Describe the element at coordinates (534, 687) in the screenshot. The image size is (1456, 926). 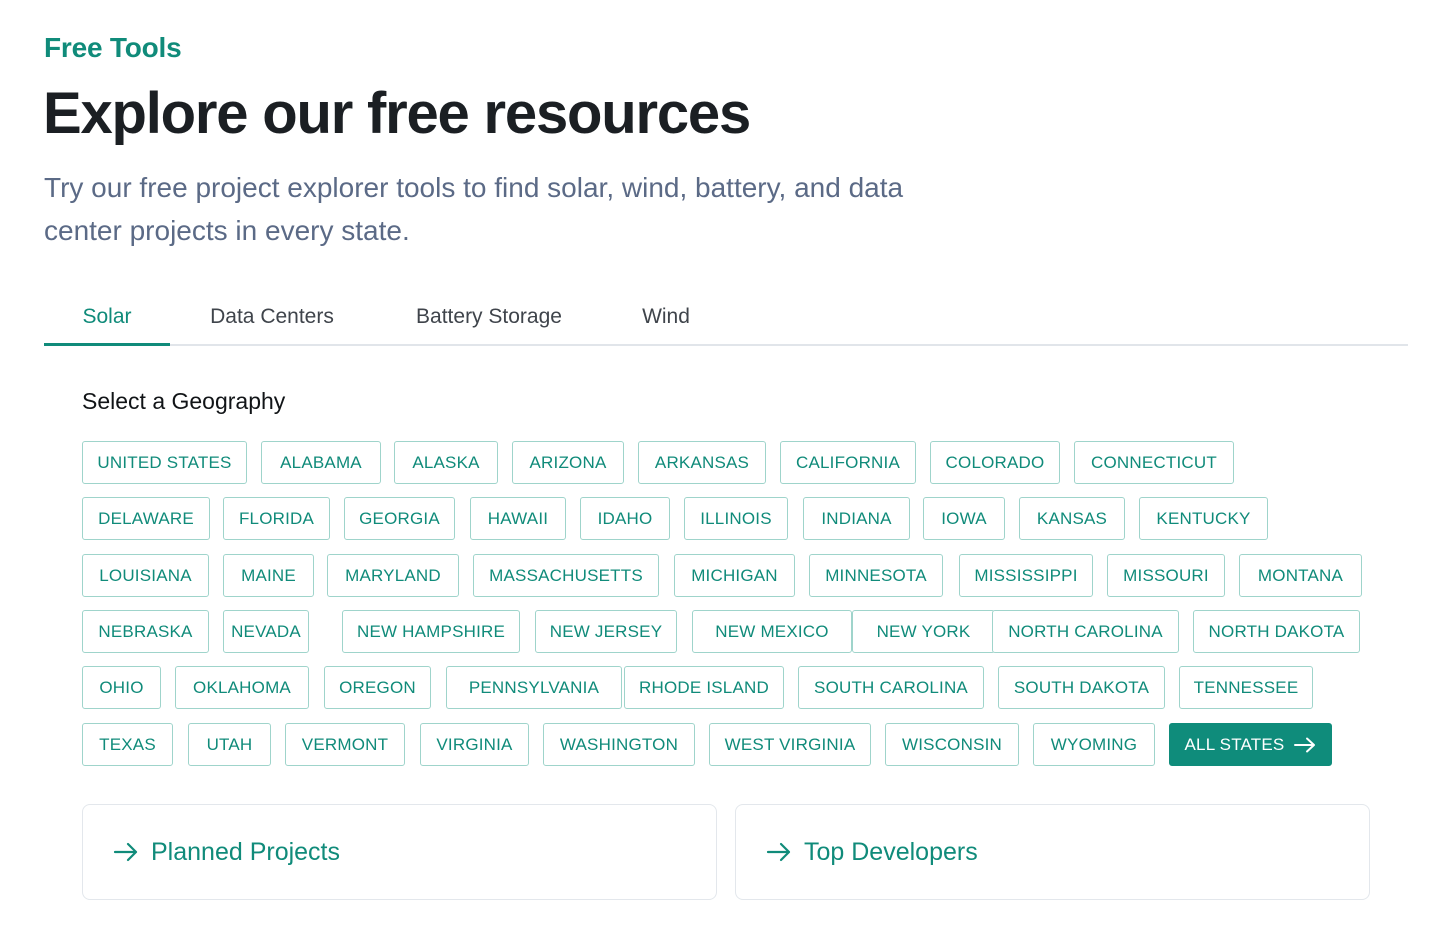
I see `state-chip-pennsylvania: PENNSYLVANIA` at that location.